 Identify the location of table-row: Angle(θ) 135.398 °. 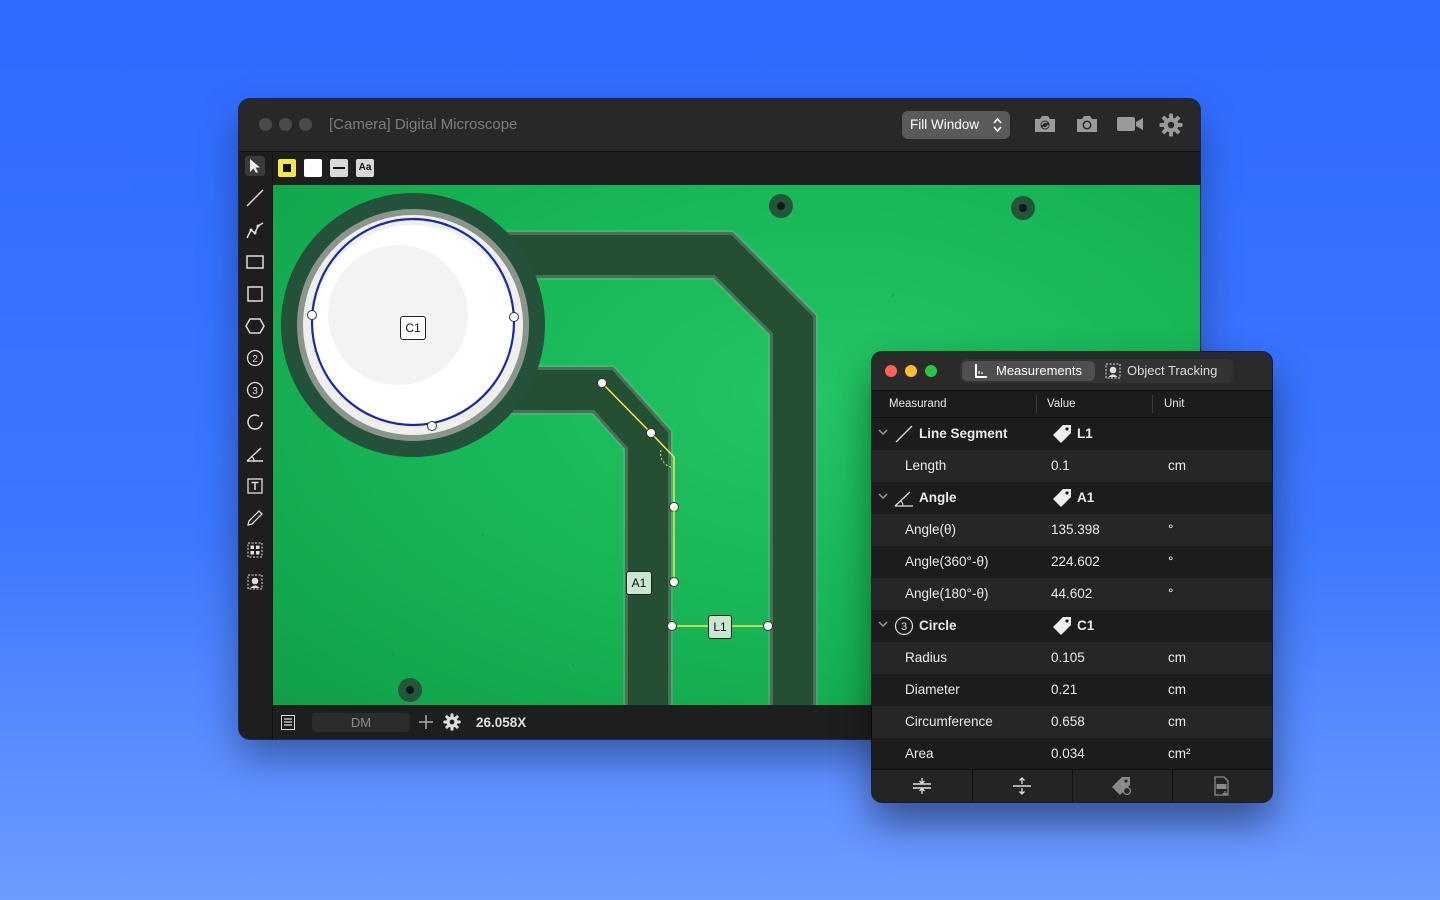
(1072, 530).